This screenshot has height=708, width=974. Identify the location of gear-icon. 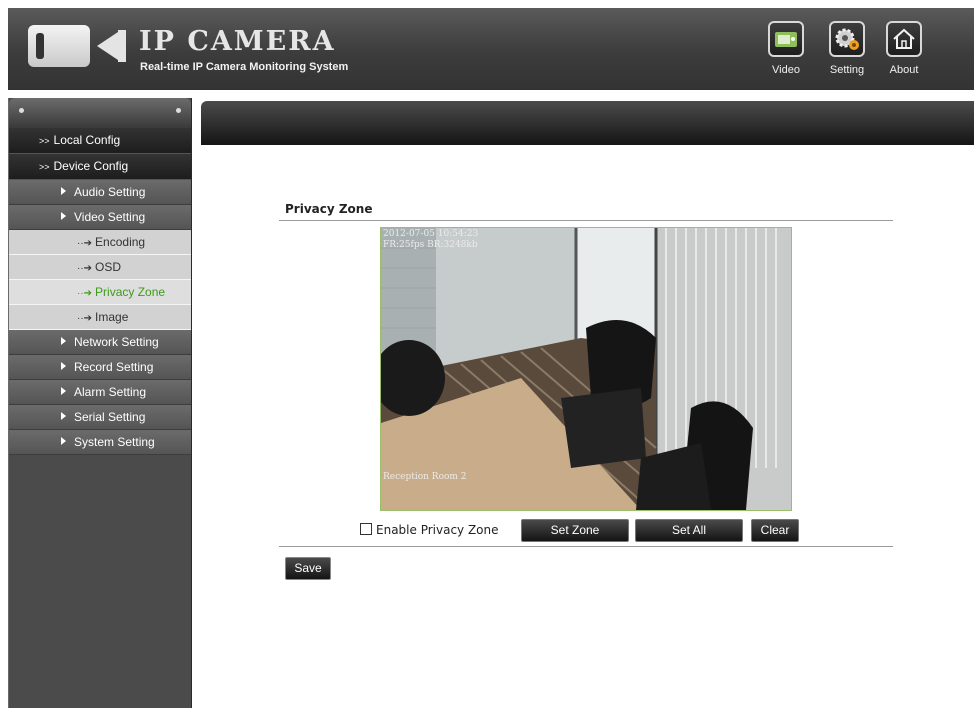
(847, 39).